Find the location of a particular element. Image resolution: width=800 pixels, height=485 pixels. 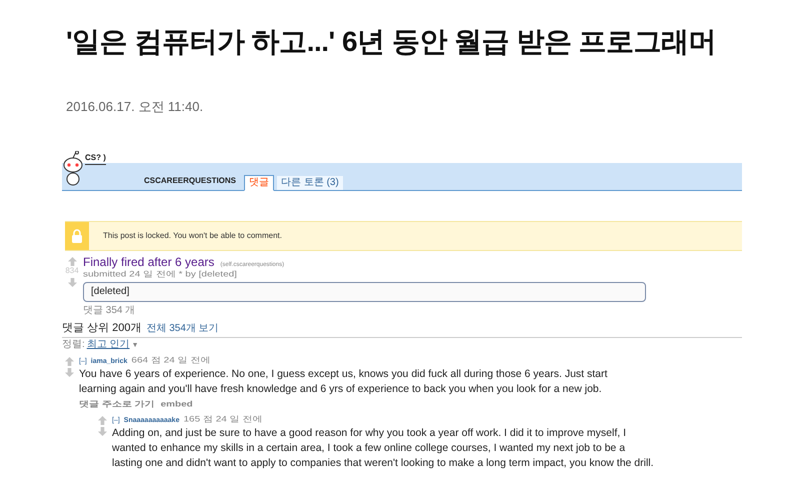

post-title: Finally fired after 6 years is located at coordinates (148, 262).